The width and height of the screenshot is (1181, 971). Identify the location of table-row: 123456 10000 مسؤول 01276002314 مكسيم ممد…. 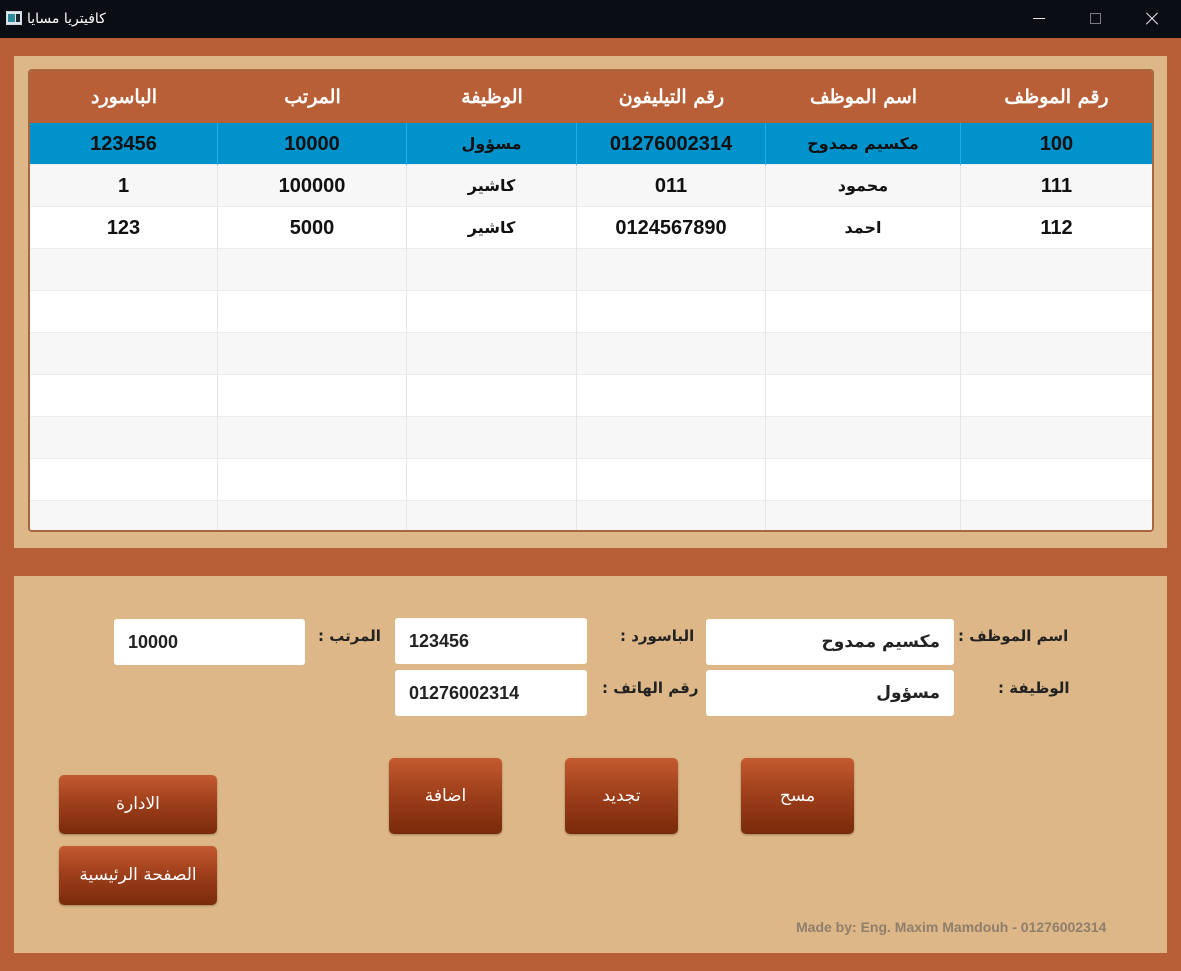
(591, 144).